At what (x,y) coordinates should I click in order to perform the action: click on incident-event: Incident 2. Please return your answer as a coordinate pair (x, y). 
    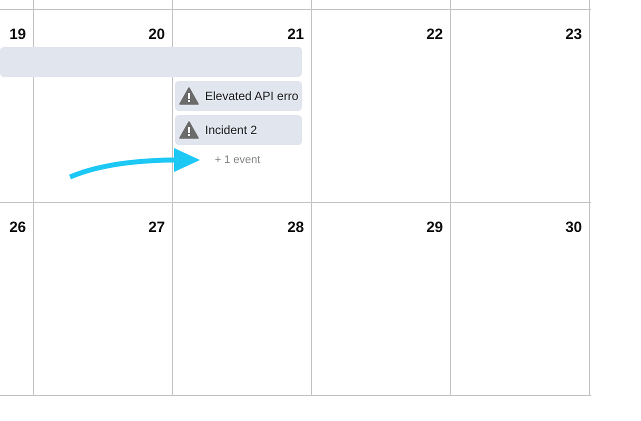
    Looking at the image, I should click on (238, 130).